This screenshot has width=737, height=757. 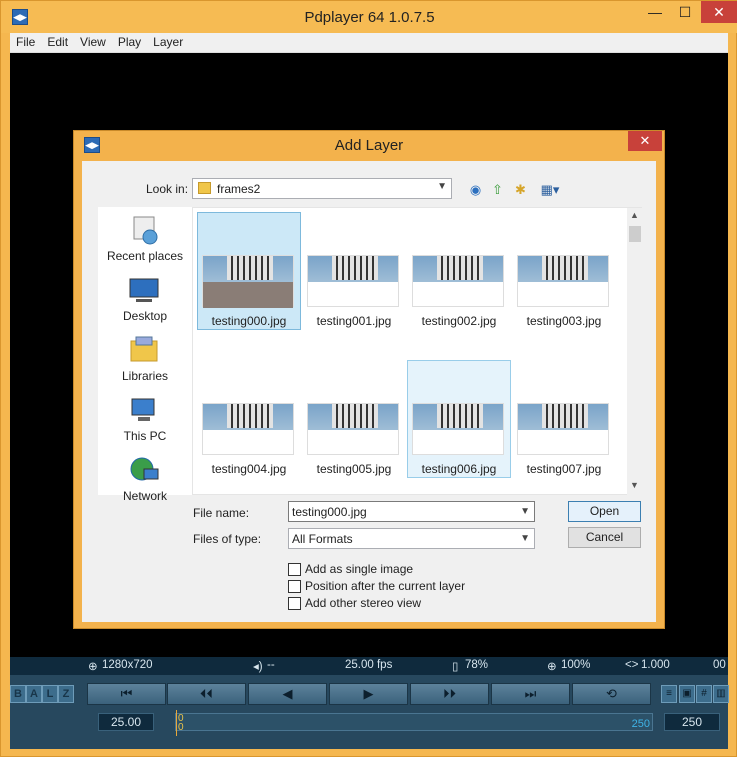 What do you see at coordinates (322, 188) in the screenshot?
I see `look-in-dropdown: frames2 ▼` at bounding box center [322, 188].